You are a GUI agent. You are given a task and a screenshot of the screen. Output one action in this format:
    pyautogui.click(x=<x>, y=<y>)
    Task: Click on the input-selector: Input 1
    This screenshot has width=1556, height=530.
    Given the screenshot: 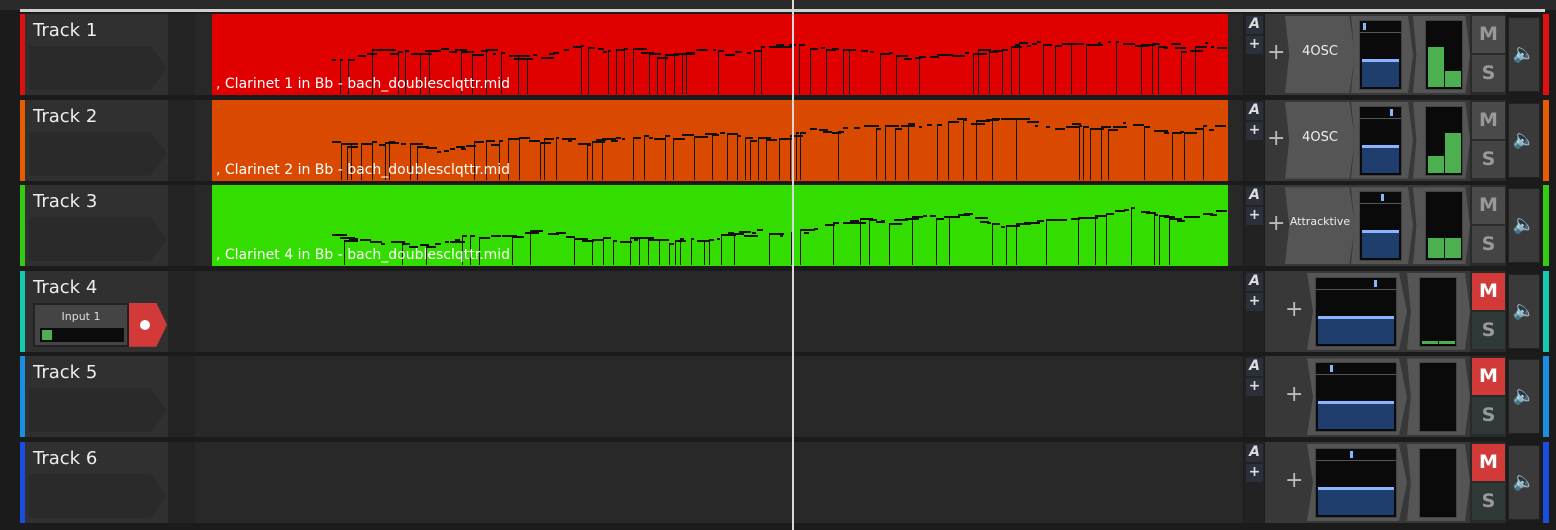 What is the action you would take?
    pyautogui.click(x=81, y=324)
    